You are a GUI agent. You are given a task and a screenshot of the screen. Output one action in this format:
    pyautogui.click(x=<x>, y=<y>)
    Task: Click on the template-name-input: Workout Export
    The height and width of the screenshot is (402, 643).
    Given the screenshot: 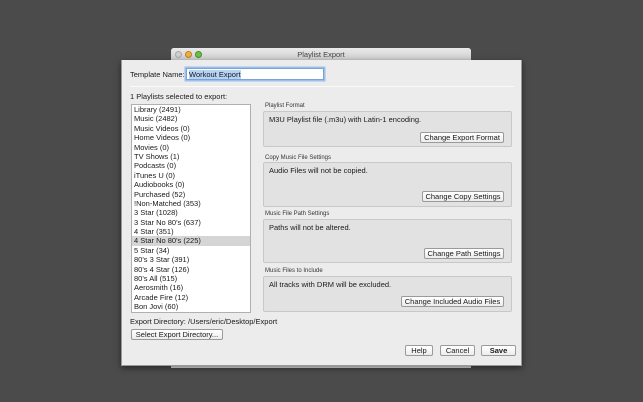 What is the action you would take?
    pyautogui.click(x=255, y=74)
    